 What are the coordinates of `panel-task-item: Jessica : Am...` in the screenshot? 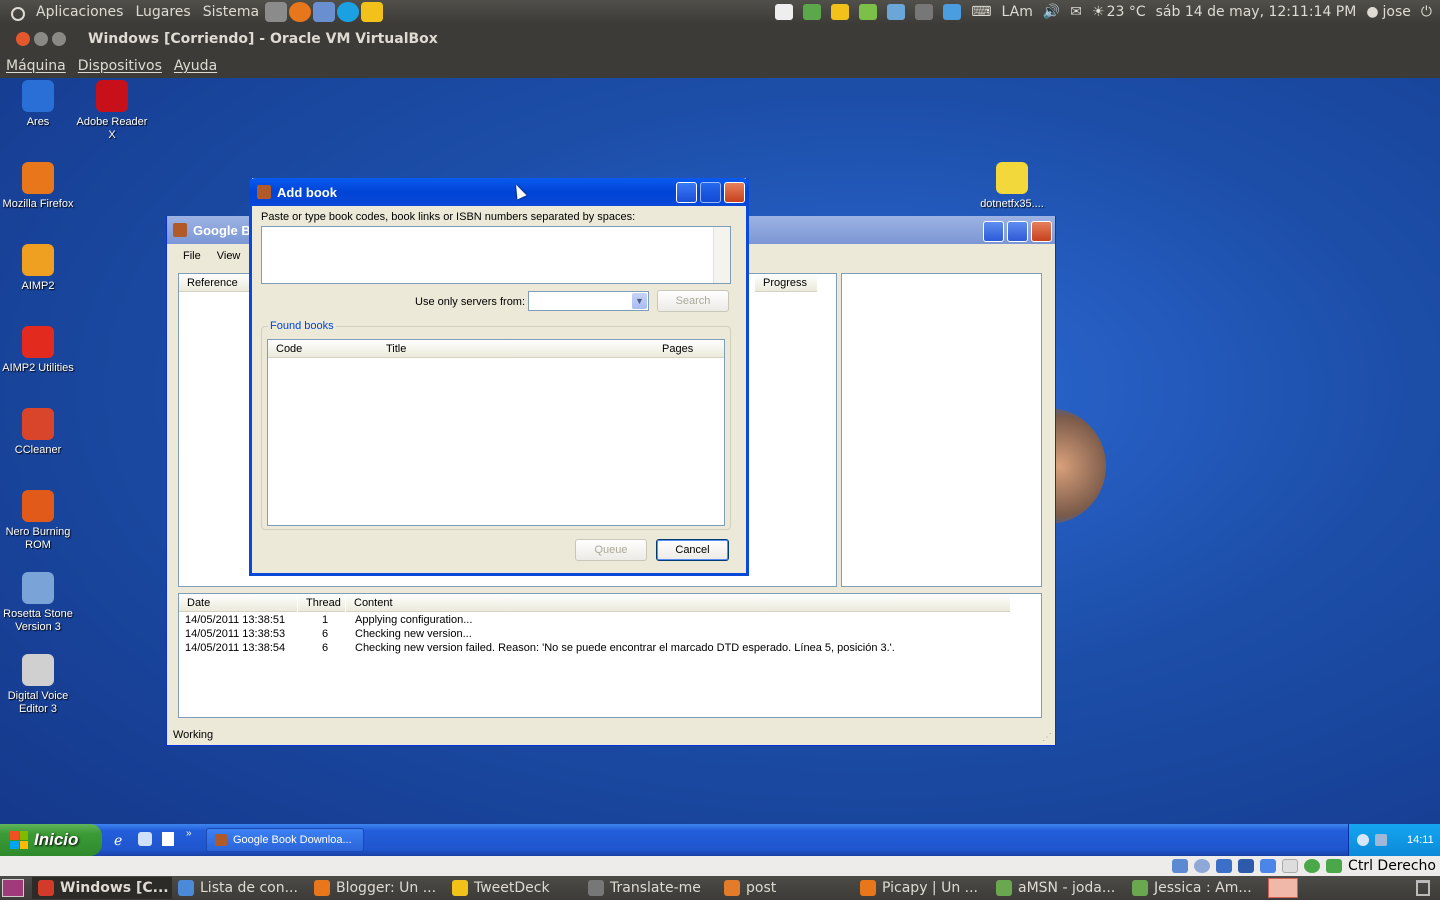 It's located at (1194, 888).